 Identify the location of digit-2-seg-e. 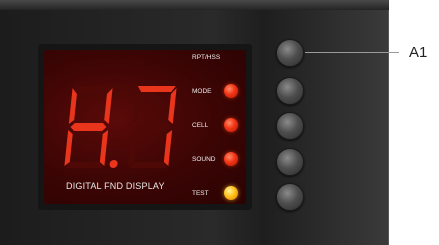
(132, 148).